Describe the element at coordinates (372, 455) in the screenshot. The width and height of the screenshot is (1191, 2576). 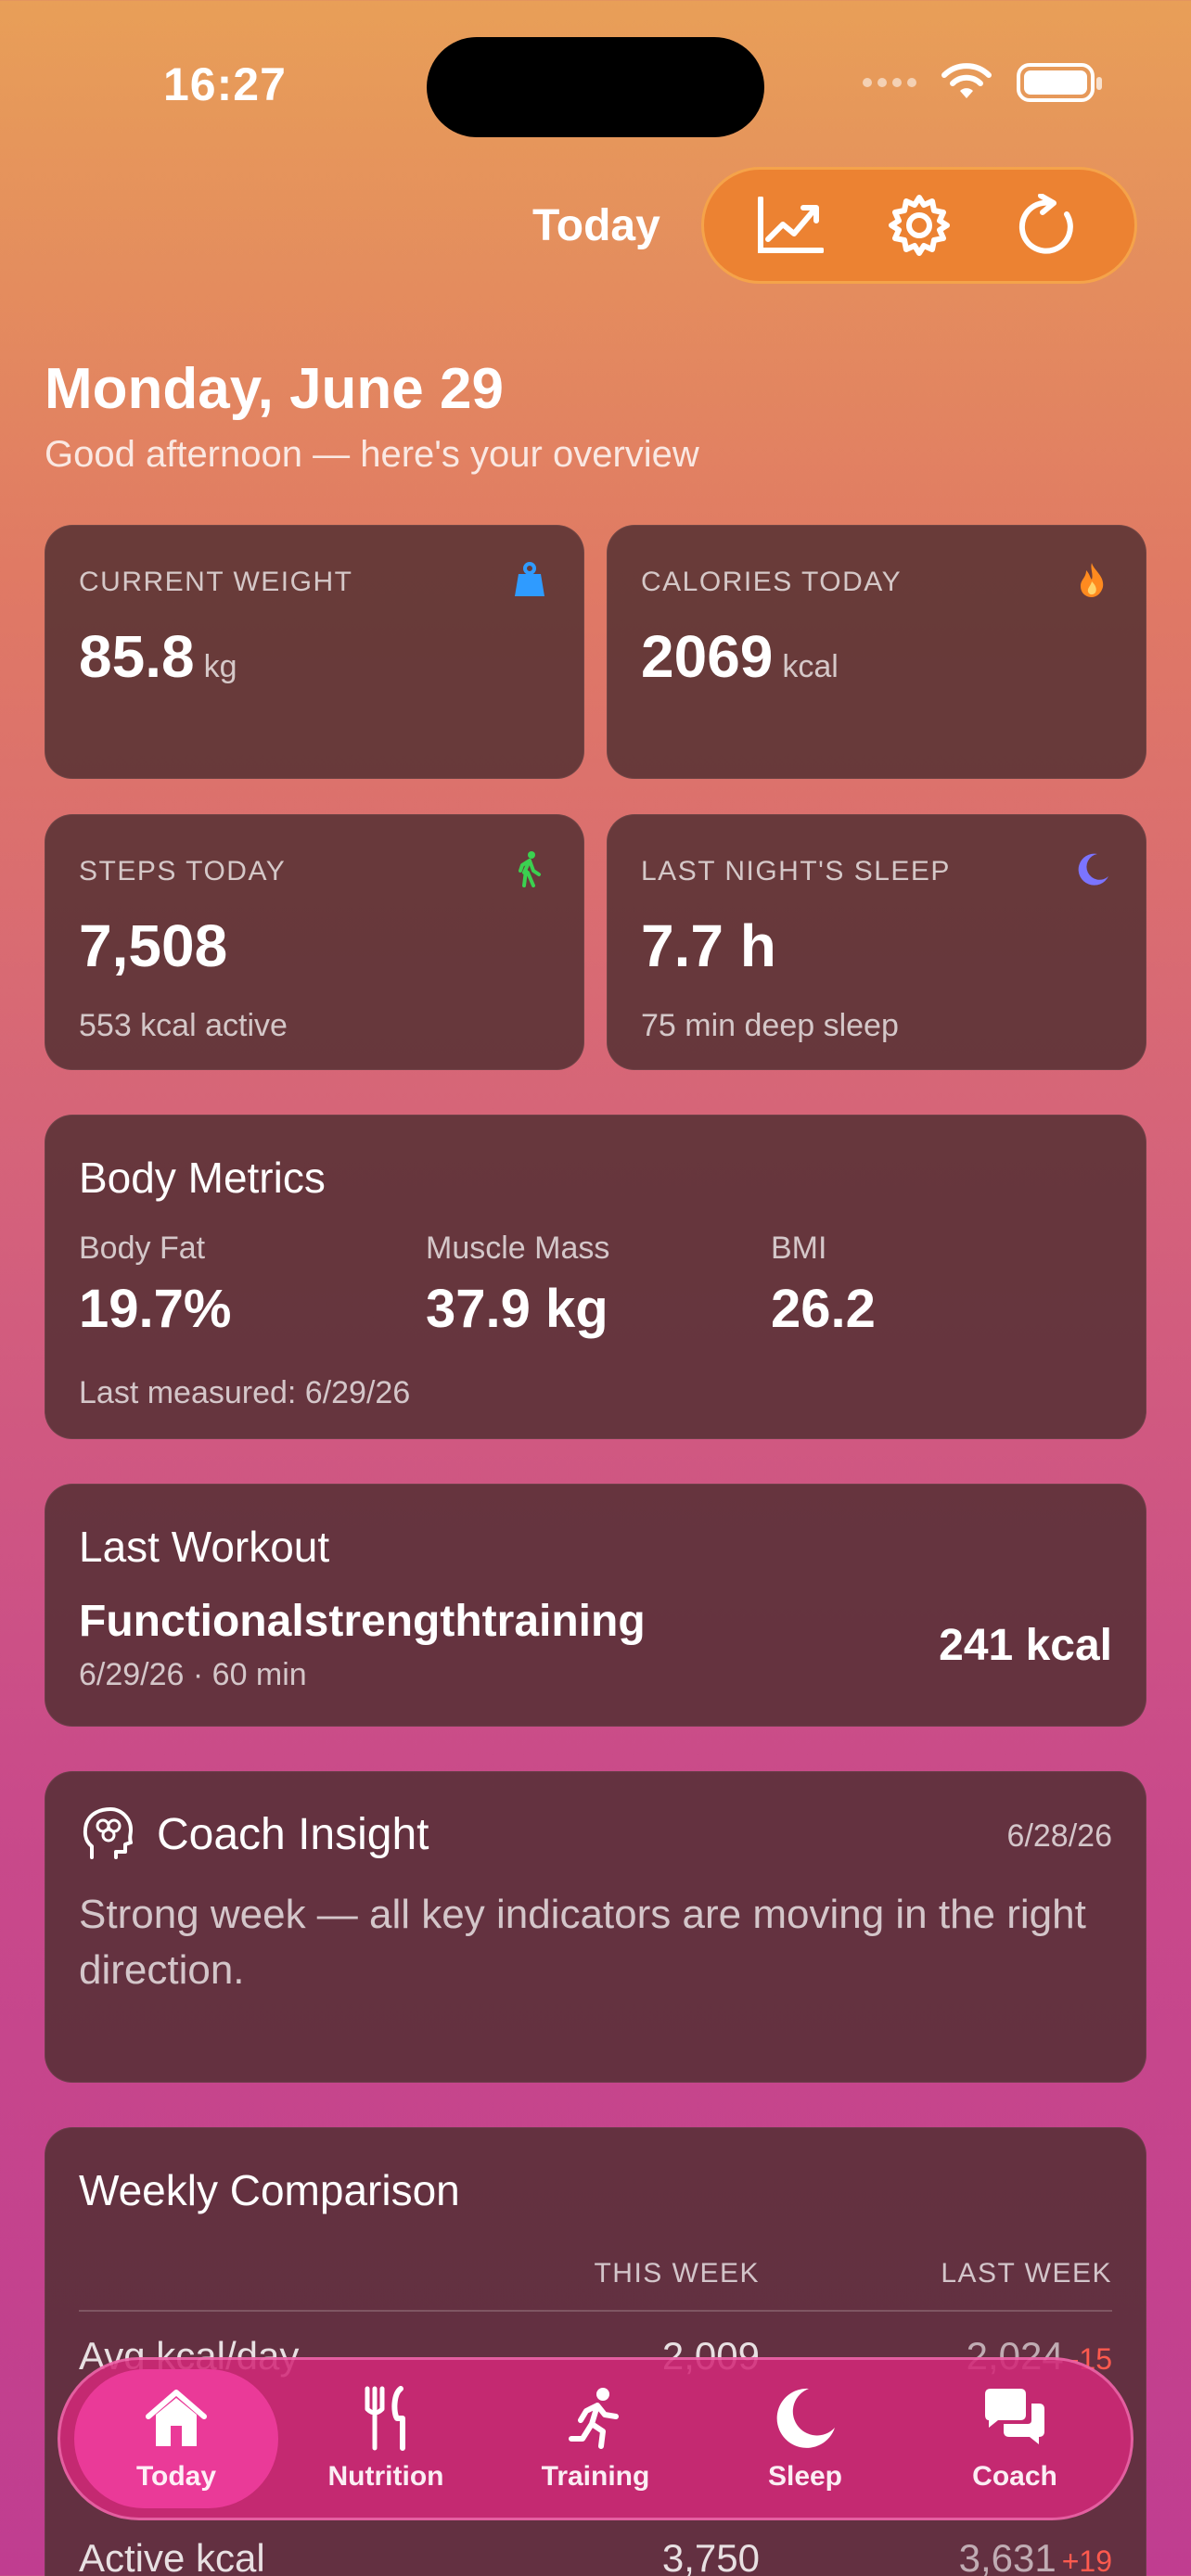
I see `greeting-subtitle: Good afternoon — here's your overview` at that location.